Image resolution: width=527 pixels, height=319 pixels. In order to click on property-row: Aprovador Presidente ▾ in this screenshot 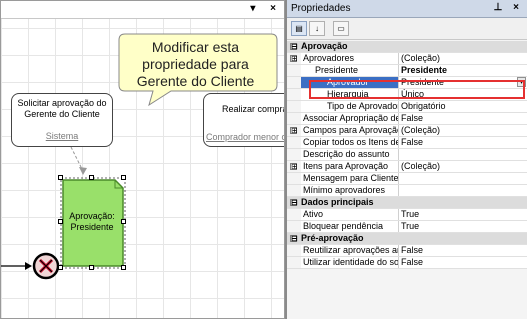, I will do `click(407, 83)`.